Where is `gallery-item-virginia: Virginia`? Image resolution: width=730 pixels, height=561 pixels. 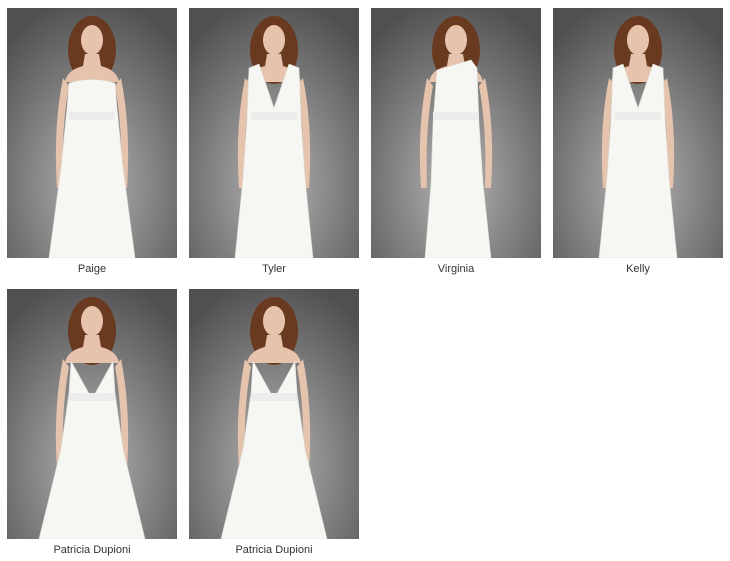 gallery-item-virginia: Virginia is located at coordinates (456, 143).